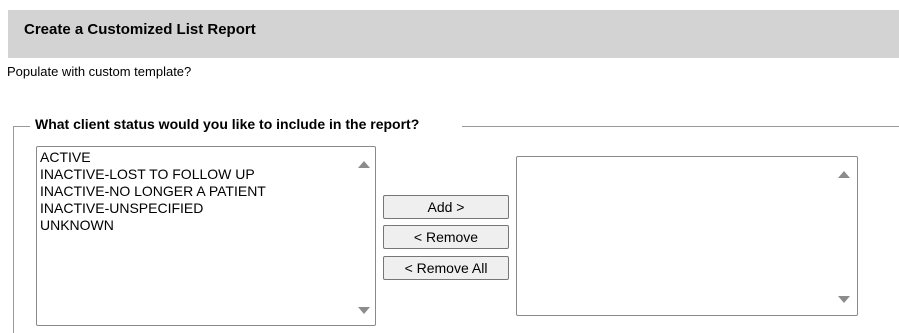 The width and height of the screenshot is (899, 333). What do you see at coordinates (453, 34) in the screenshot?
I see `header-bar: Create a Customized List Report` at bounding box center [453, 34].